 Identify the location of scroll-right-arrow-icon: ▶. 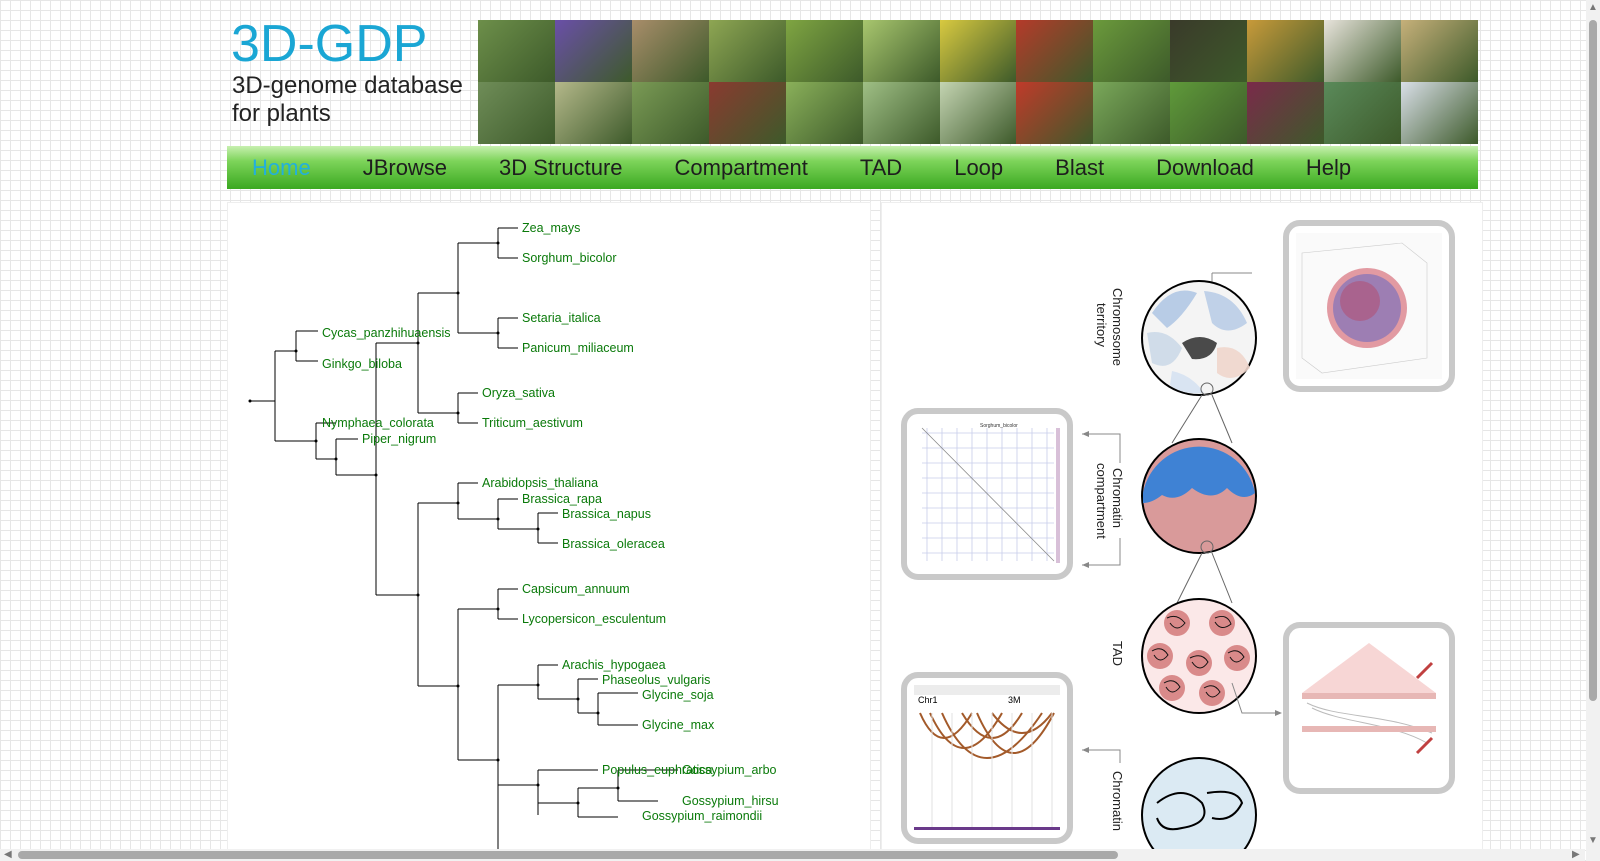
(1576, 855).